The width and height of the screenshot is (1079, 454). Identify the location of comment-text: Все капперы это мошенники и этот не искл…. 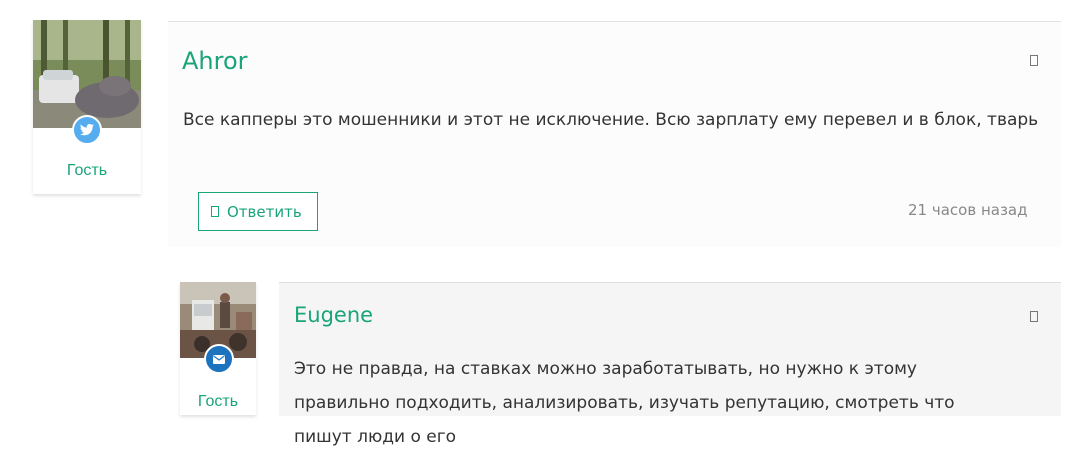
(611, 120).